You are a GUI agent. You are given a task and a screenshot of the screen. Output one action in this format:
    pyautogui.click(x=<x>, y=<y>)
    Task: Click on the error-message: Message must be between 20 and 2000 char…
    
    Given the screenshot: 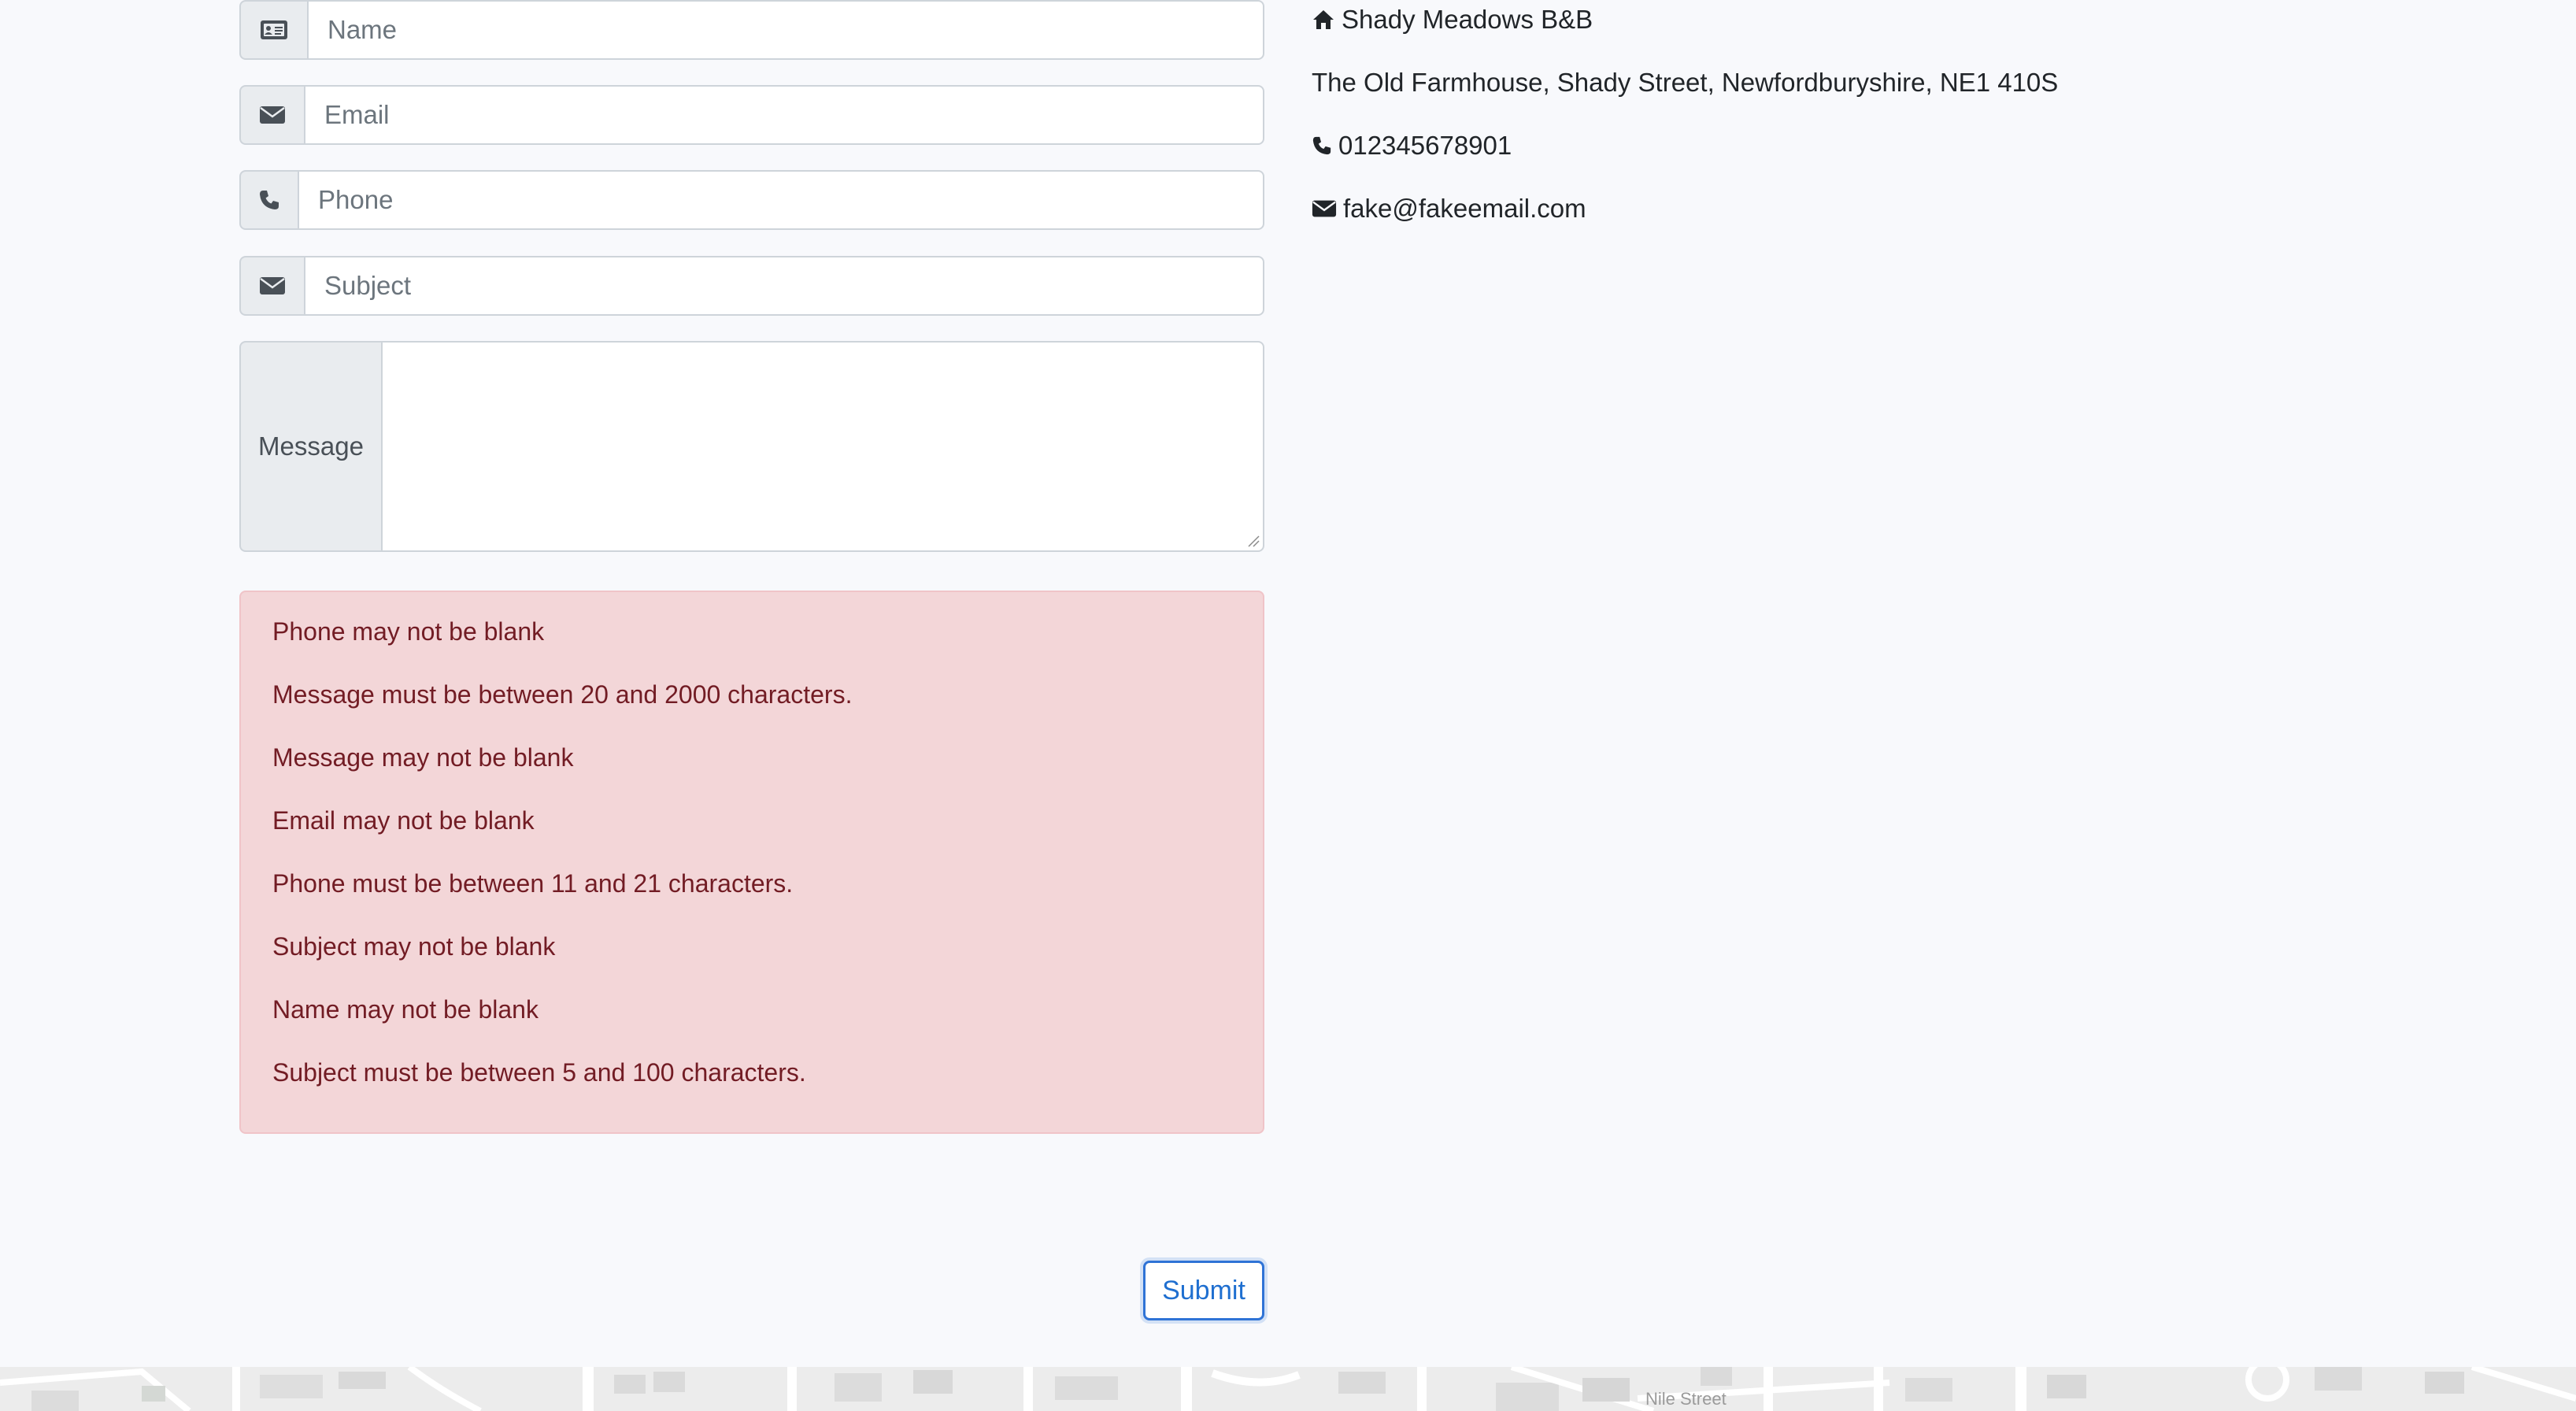 What is the action you would take?
    pyautogui.click(x=562, y=694)
    